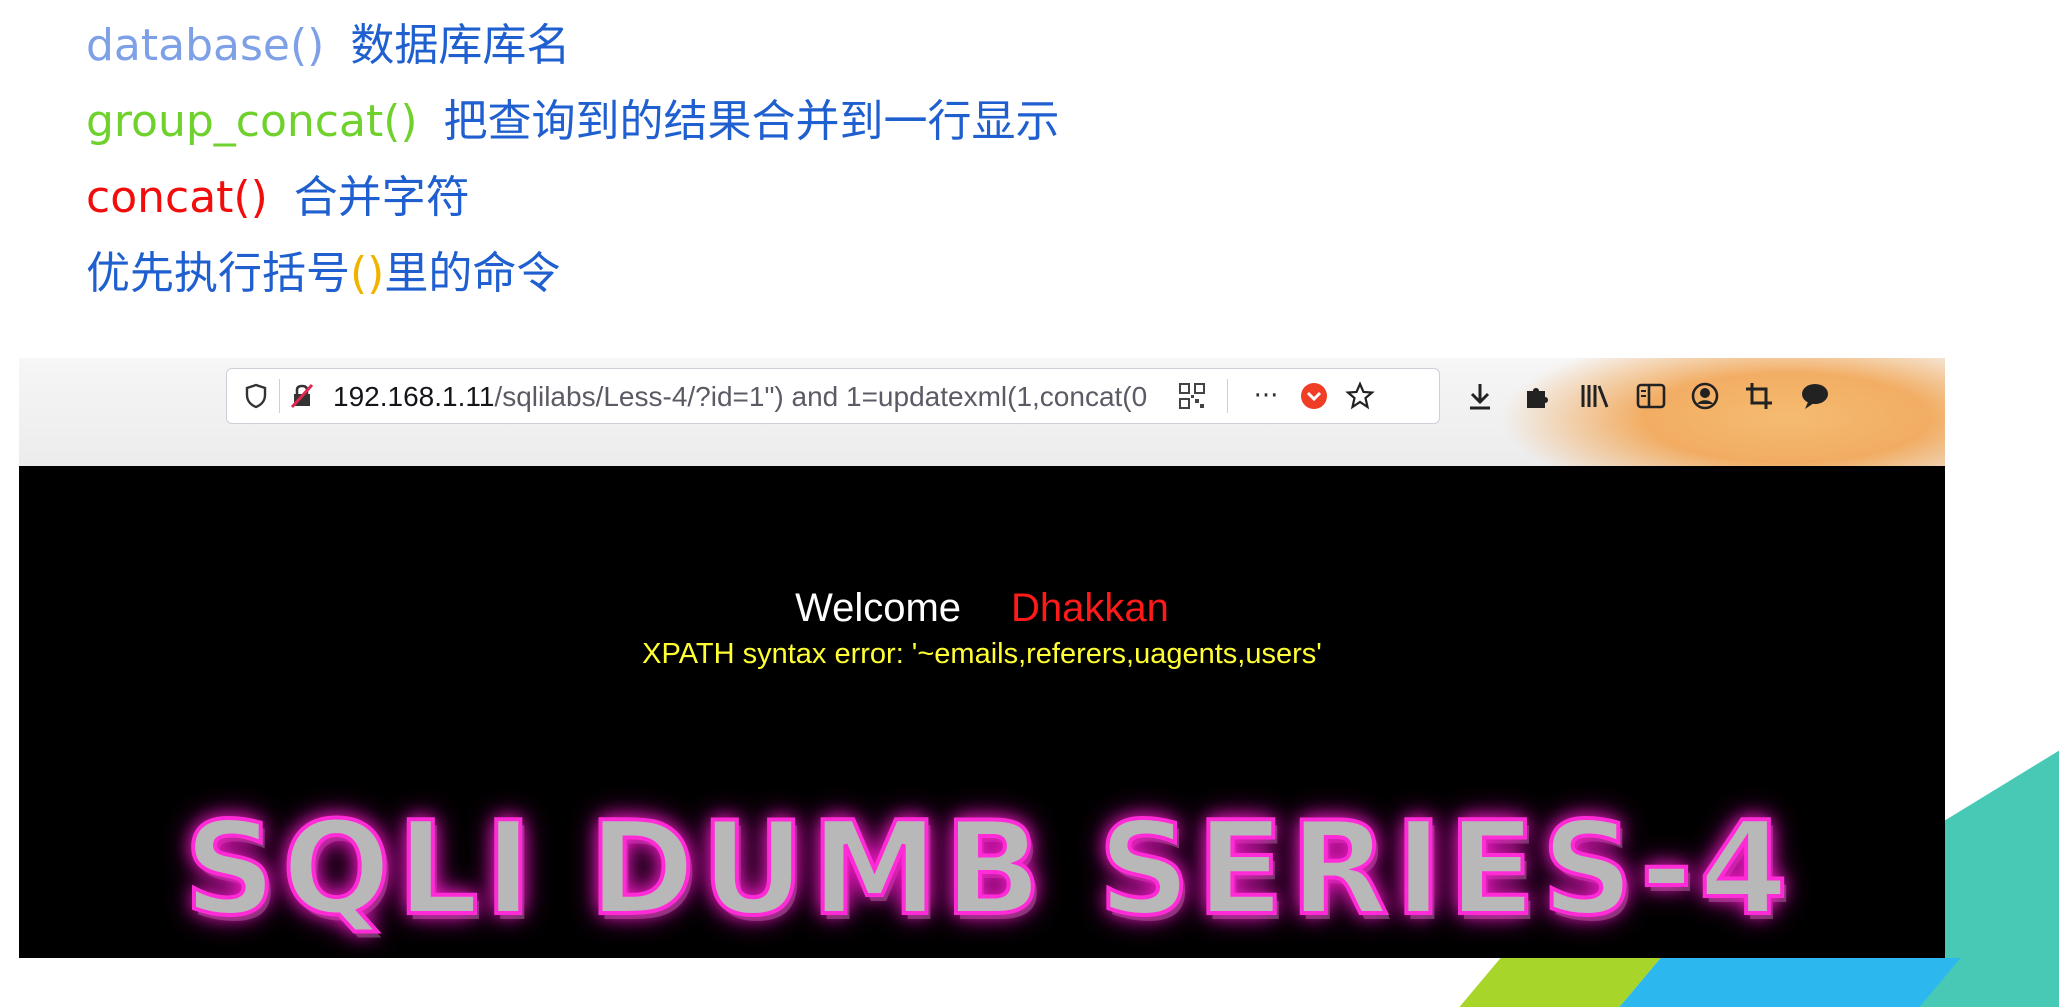 The width and height of the screenshot is (2059, 1007). Describe the element at coordinates (988, 869) in the screenshot. I see `sqli-dumb-series-banner: SQLI DUMB SERIES-4` at that location.